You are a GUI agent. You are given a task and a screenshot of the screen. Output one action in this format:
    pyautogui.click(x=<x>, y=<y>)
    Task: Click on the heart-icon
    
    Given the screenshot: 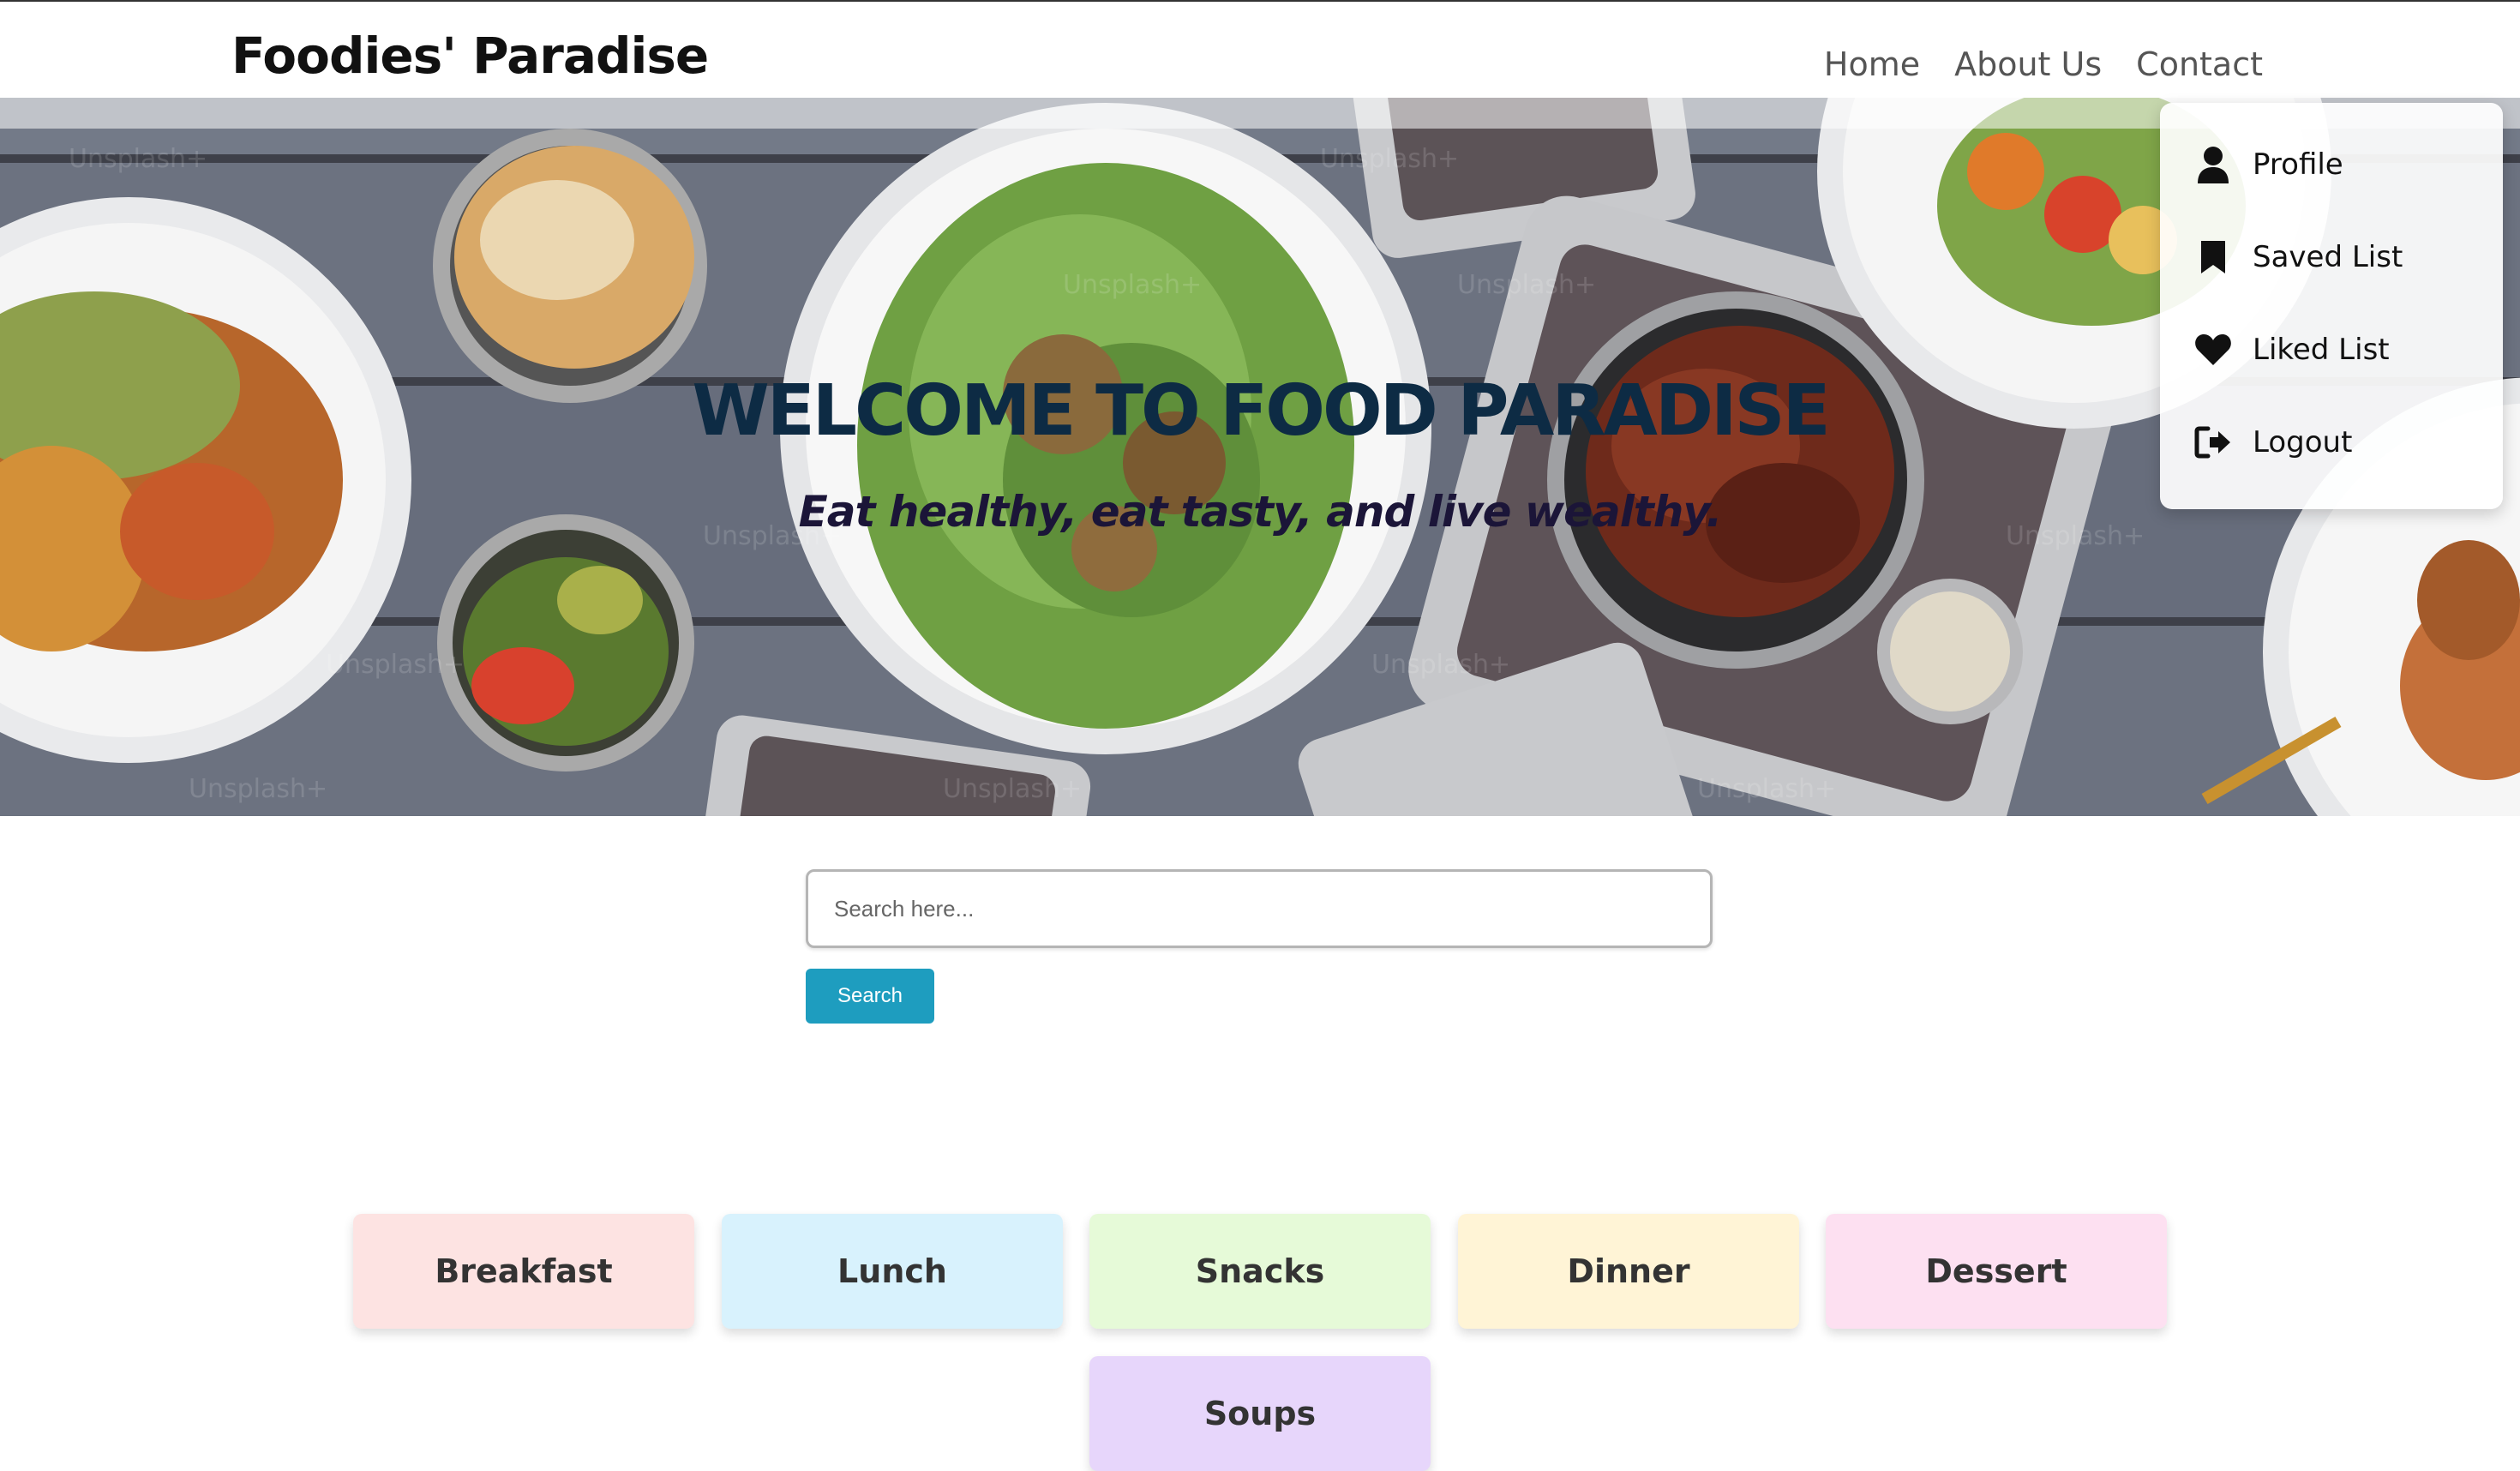 What is the action you would take?
    pyautogui.click(x=2213, y=350)
    